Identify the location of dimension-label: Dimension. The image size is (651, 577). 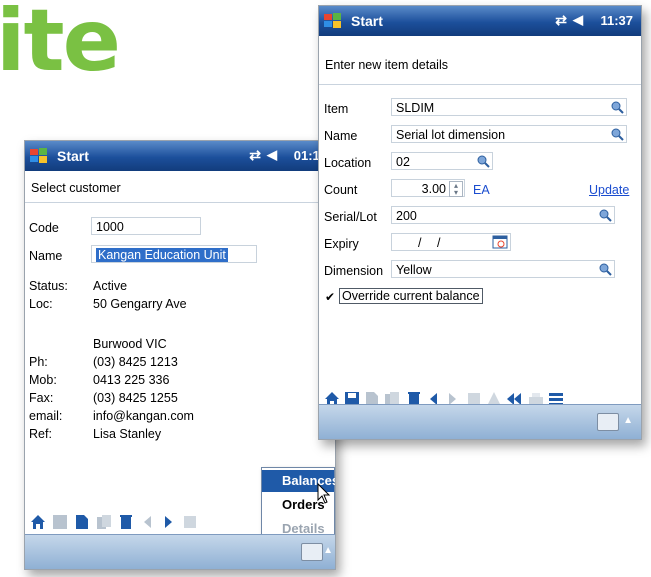
(354, 271).